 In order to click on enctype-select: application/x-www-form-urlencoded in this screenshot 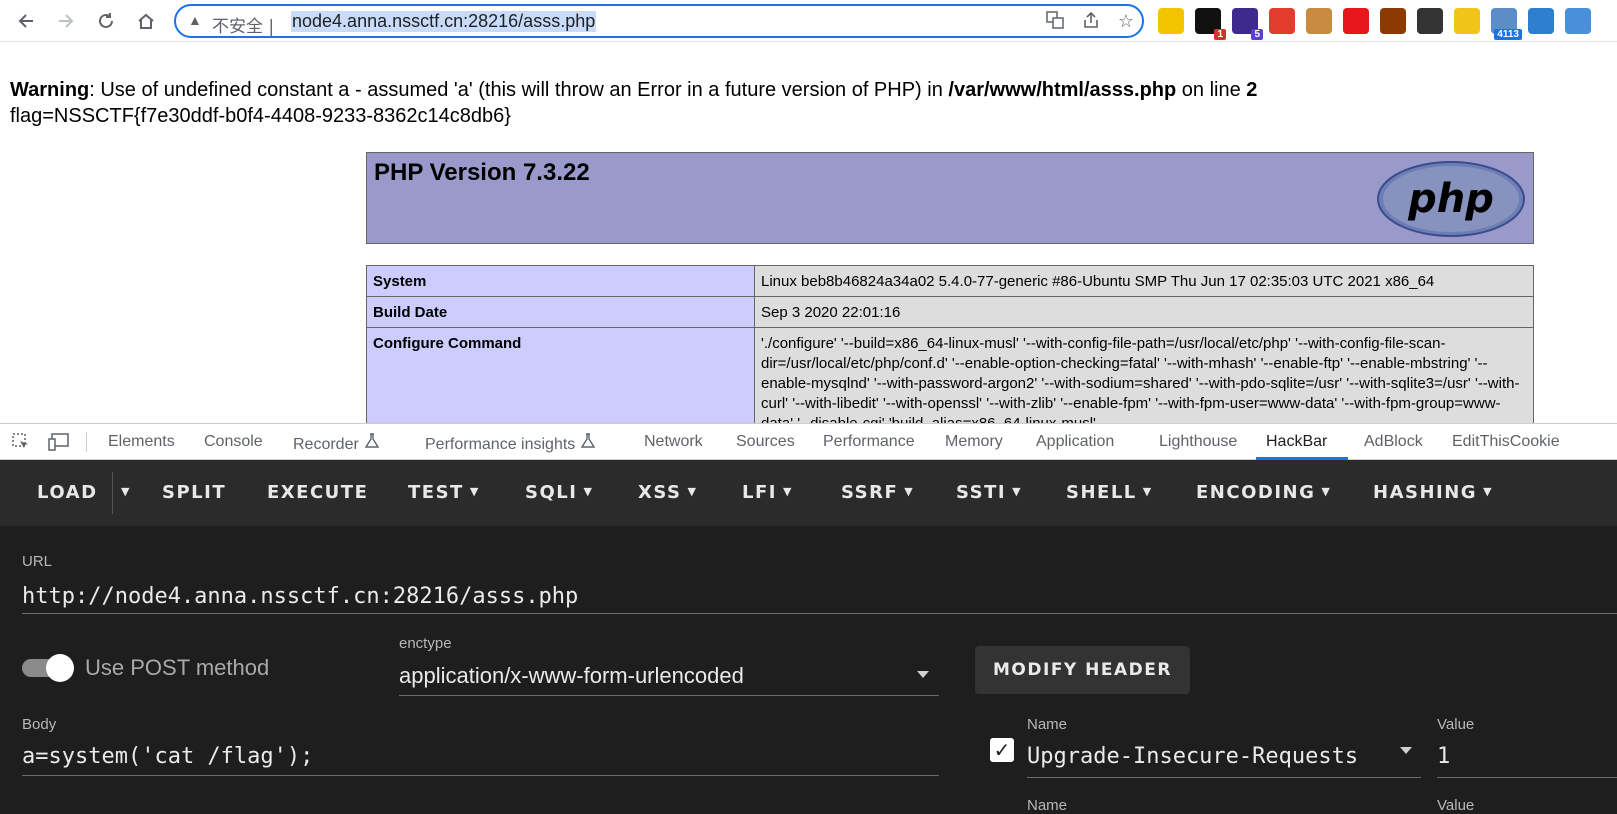, I will do `click(571, 676)`.